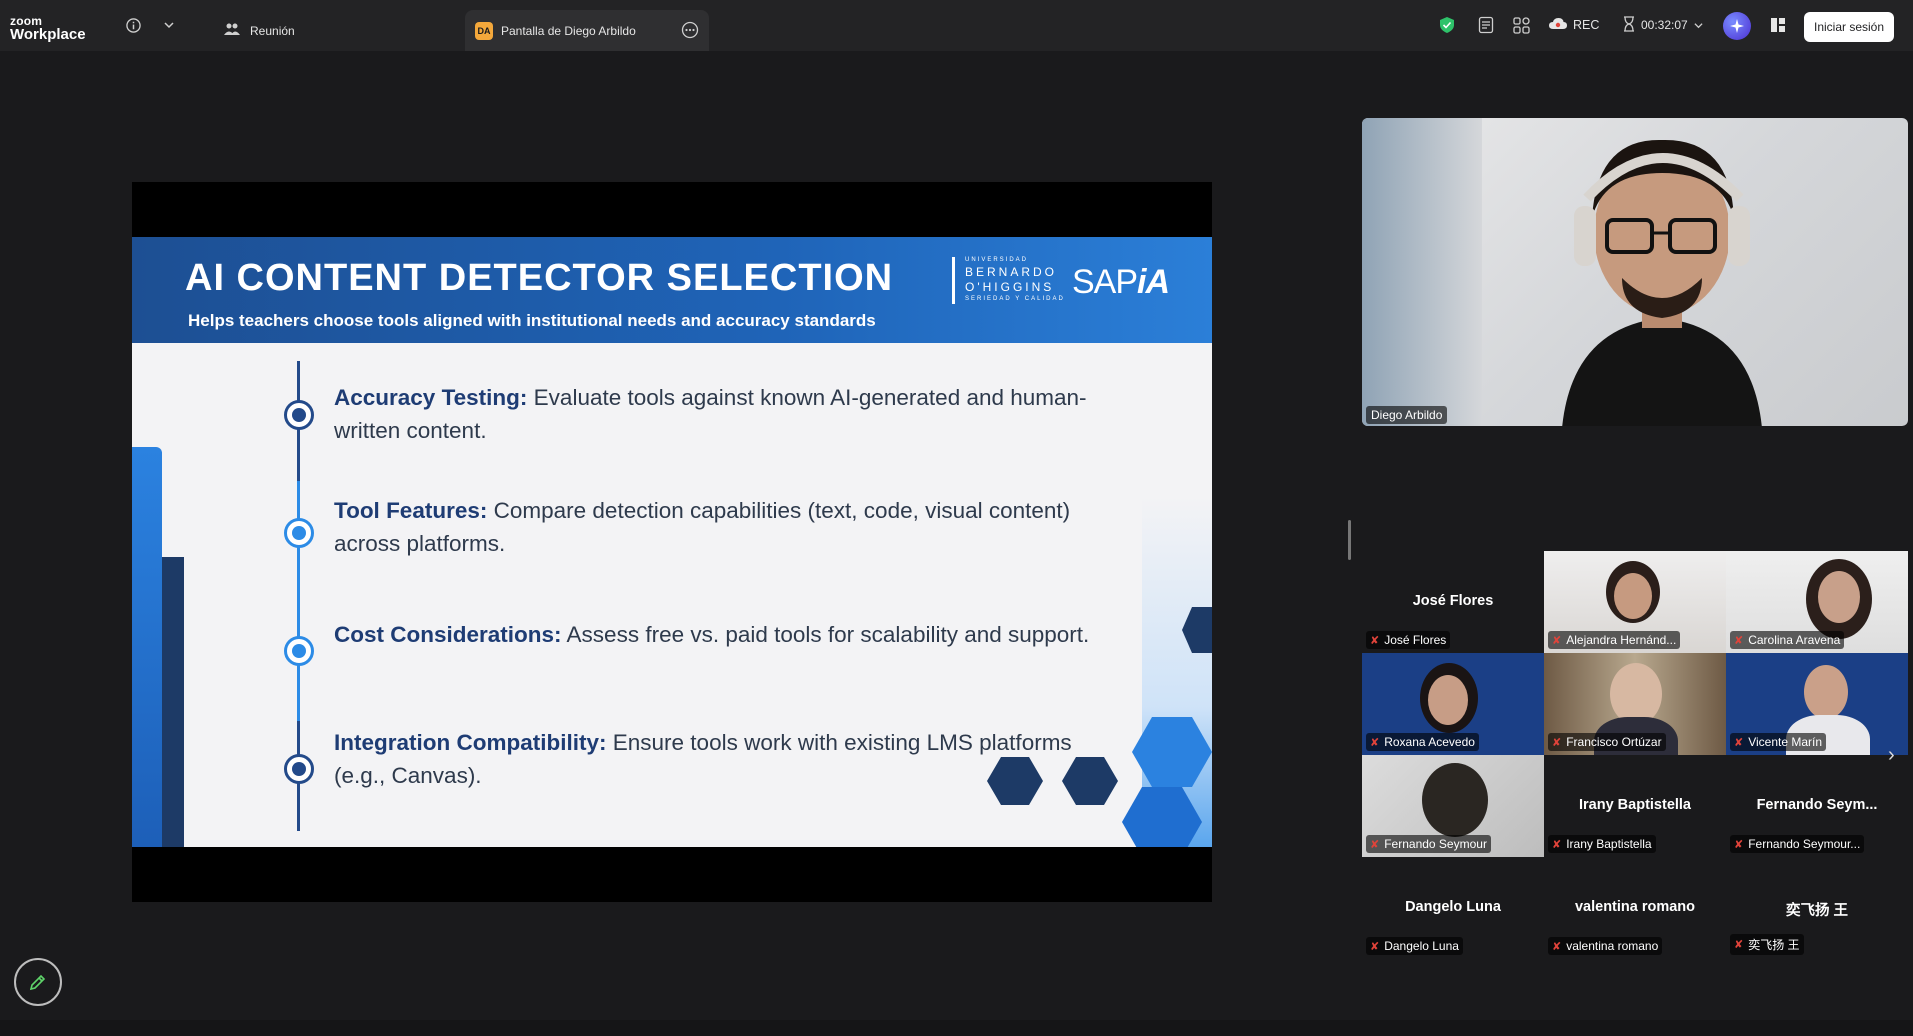 This screenshot has height=1036, width=1913. I want to click on bottom-toolbar, so click(956, 1028).